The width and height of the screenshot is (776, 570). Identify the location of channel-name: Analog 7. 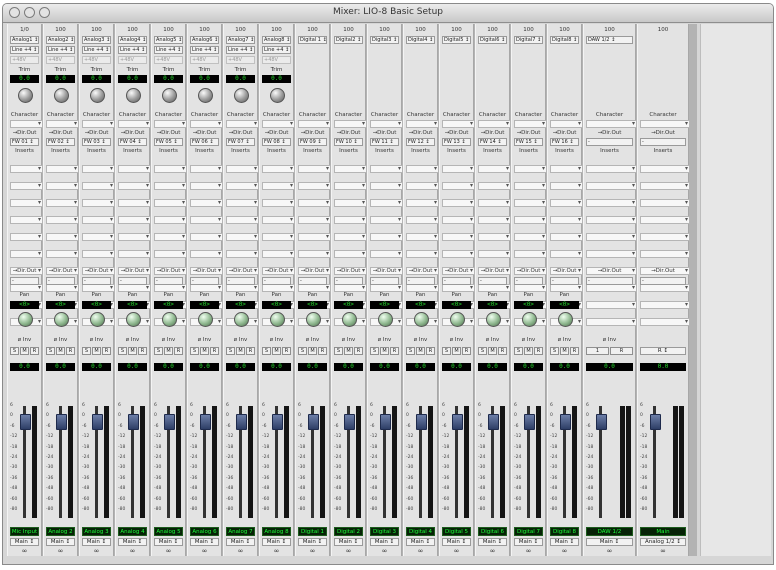
(240, 531).